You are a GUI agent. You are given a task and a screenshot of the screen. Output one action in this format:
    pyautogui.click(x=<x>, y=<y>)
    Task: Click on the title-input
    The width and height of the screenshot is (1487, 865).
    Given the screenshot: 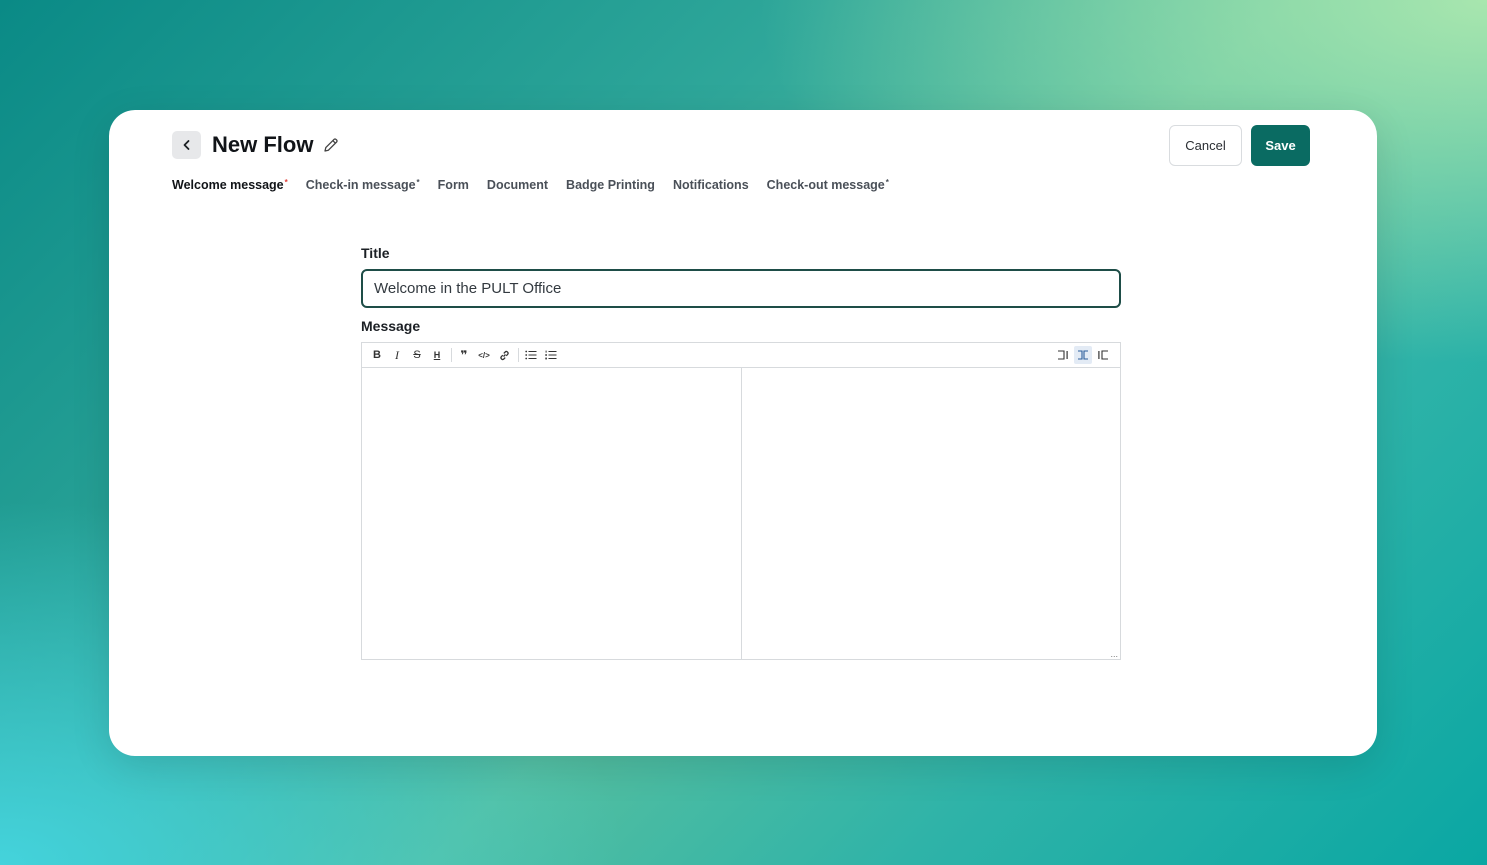 What is the action you would take?
    pyautogui.click(x=741, y=288)
    